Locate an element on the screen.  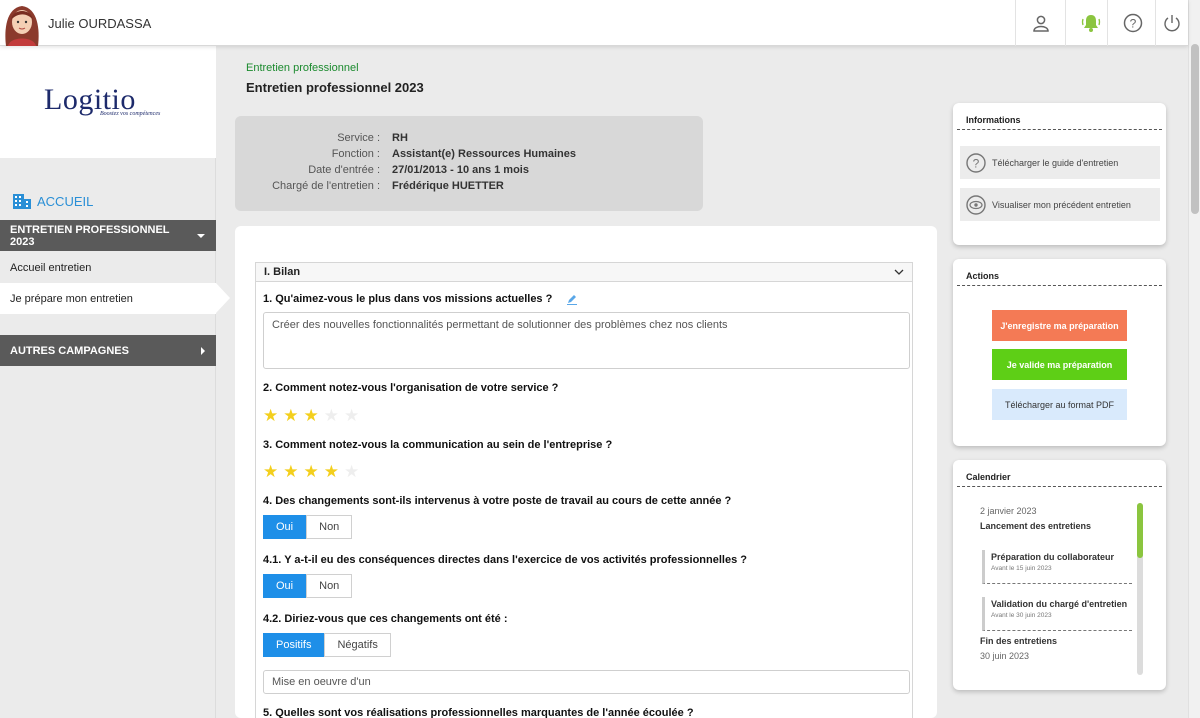
question-4-2-choice: Positifs Négatifs is located at coordinates (327, 645).